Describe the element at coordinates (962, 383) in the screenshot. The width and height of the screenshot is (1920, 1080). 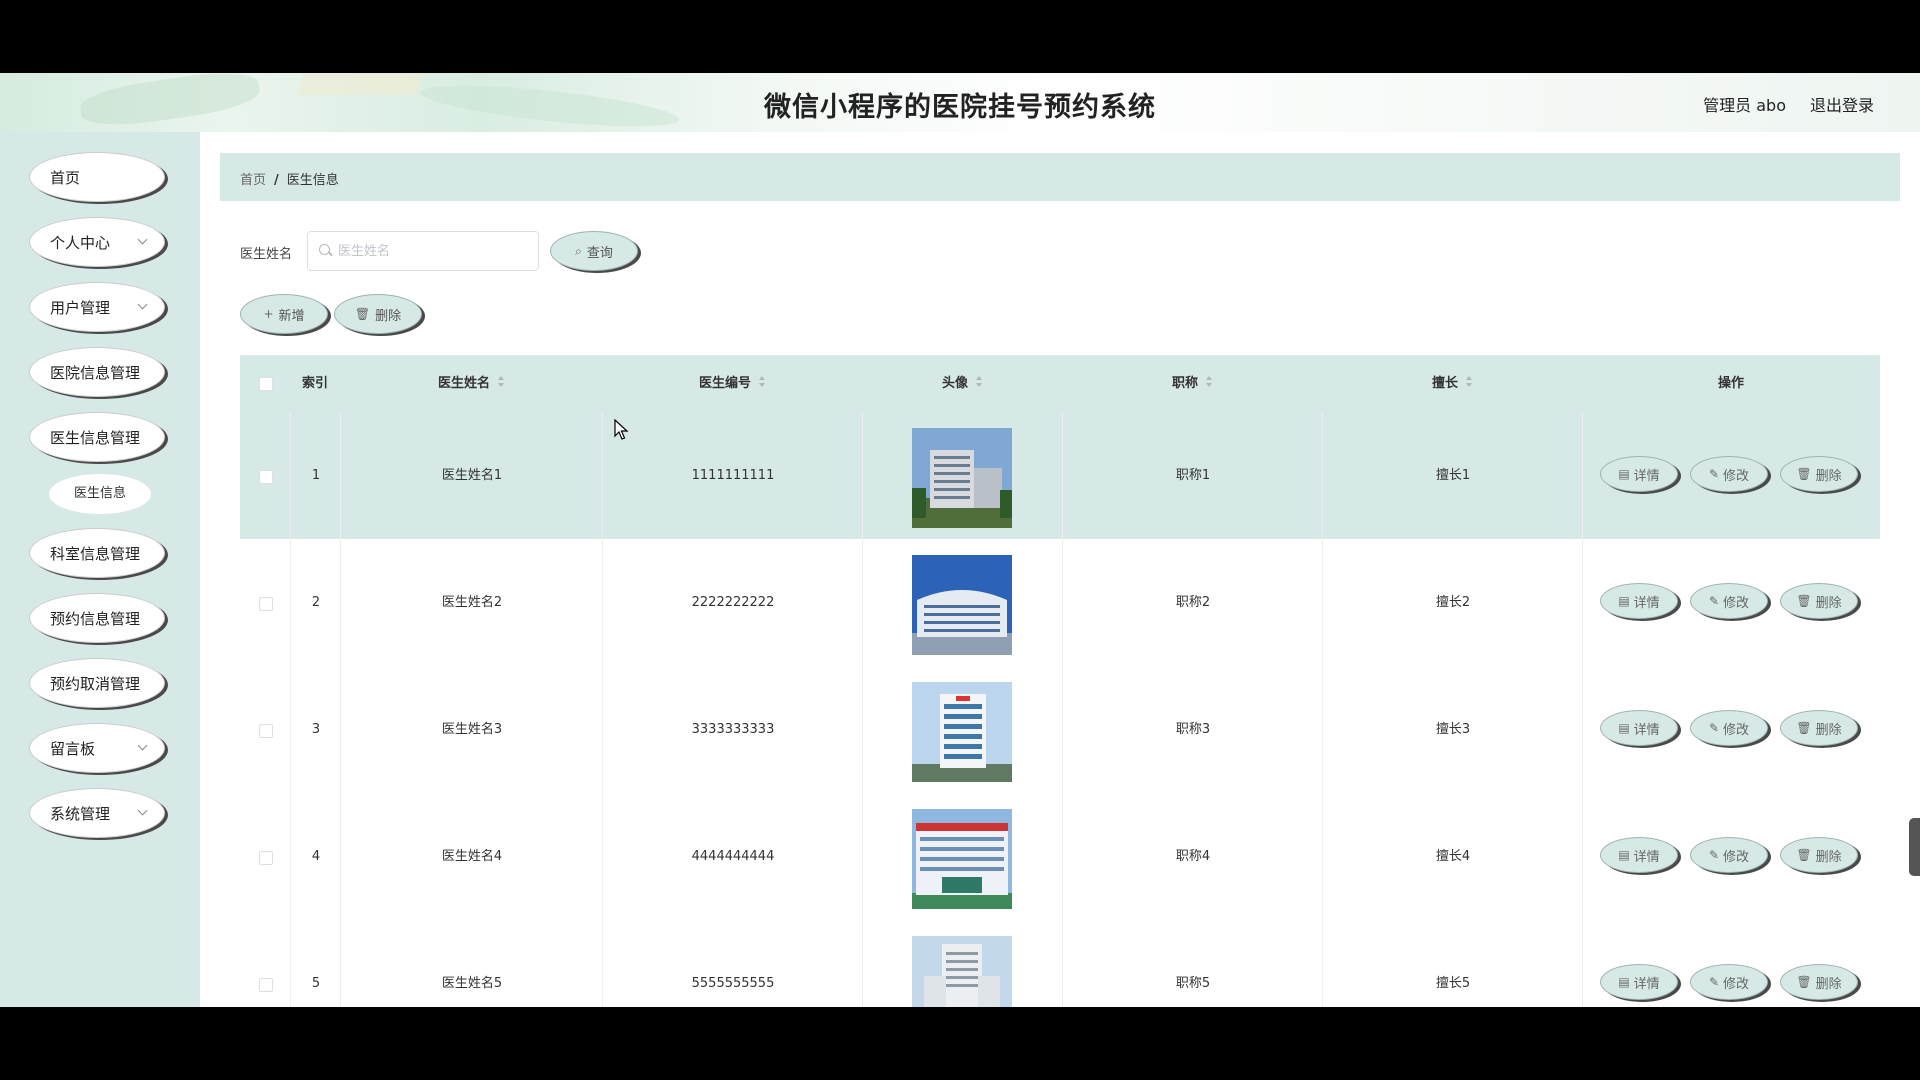
I see `column-header-avatar: 头像` at that location.